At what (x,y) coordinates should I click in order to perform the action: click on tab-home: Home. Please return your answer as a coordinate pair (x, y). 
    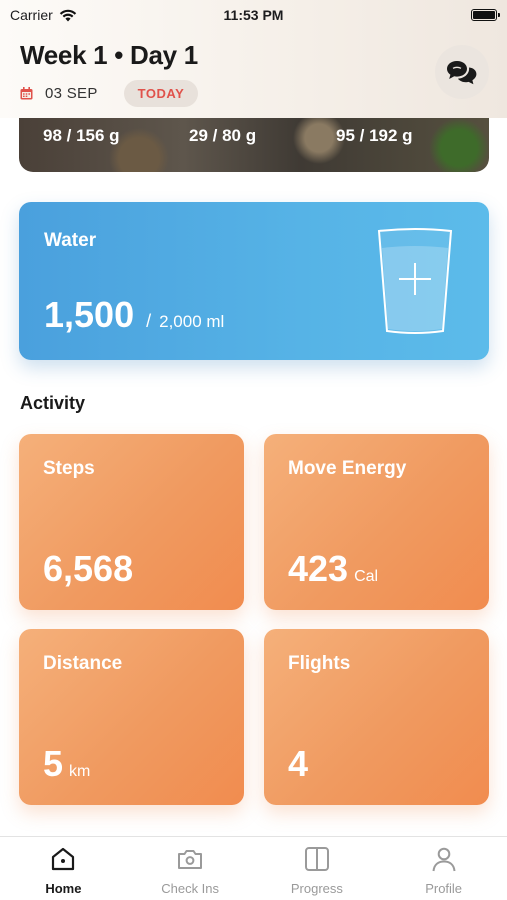
    Looking at the image, I should click on (63, 868).